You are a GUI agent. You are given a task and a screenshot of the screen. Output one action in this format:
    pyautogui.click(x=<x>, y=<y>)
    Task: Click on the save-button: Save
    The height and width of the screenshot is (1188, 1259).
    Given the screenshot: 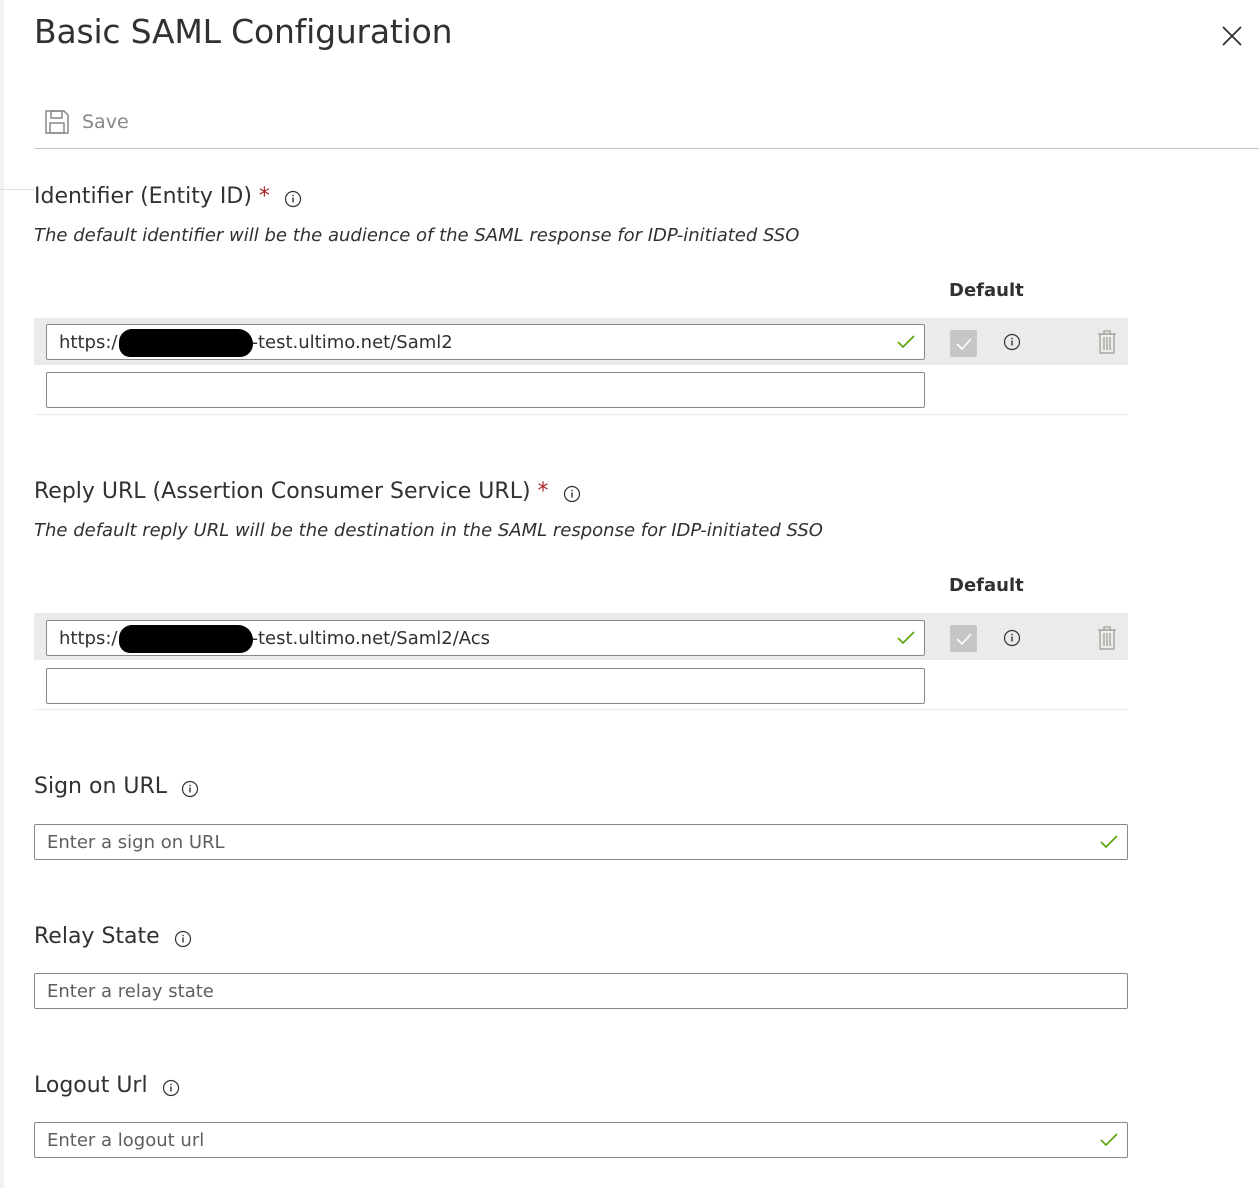 What is the action you would take?
    pyautogui.click(x=86, y=122)
    